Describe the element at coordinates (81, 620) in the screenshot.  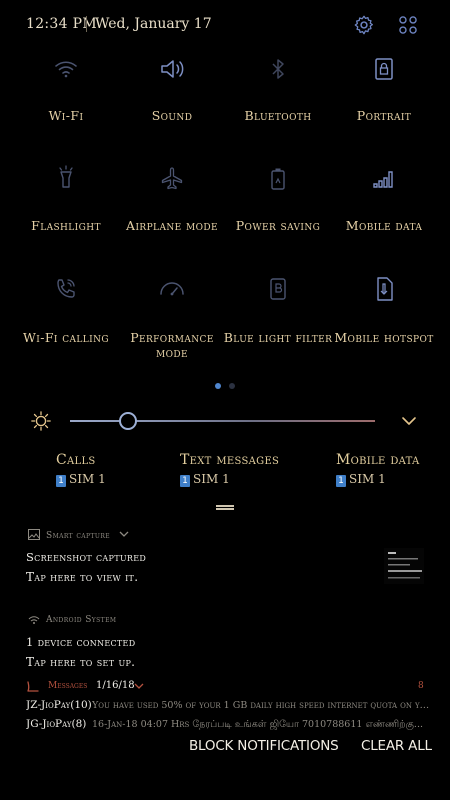
I see `notification-app-name: Android System` at that location.